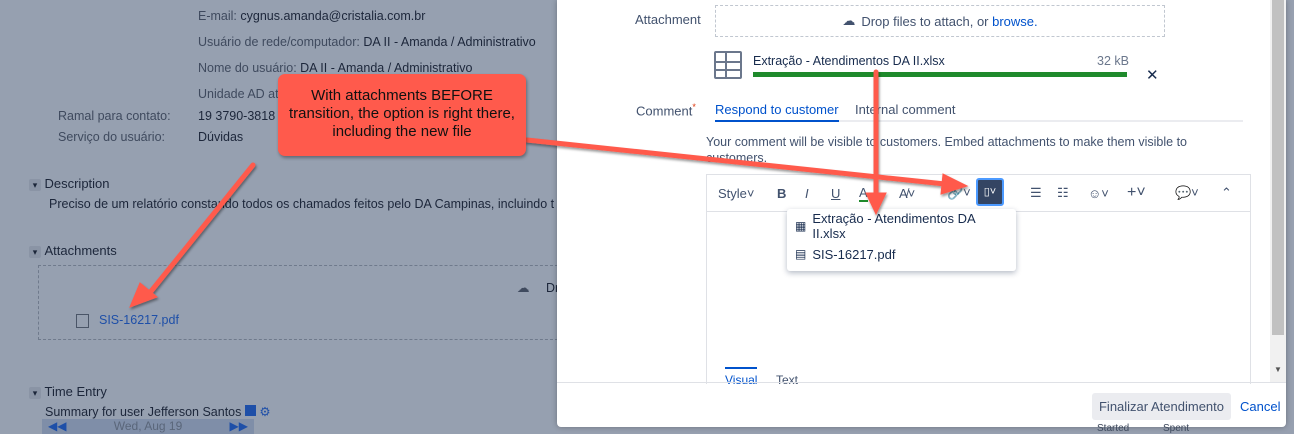 The image size is (1294, 434). I want to click on text-effects-icon: A̸˅, so click(907, 193).